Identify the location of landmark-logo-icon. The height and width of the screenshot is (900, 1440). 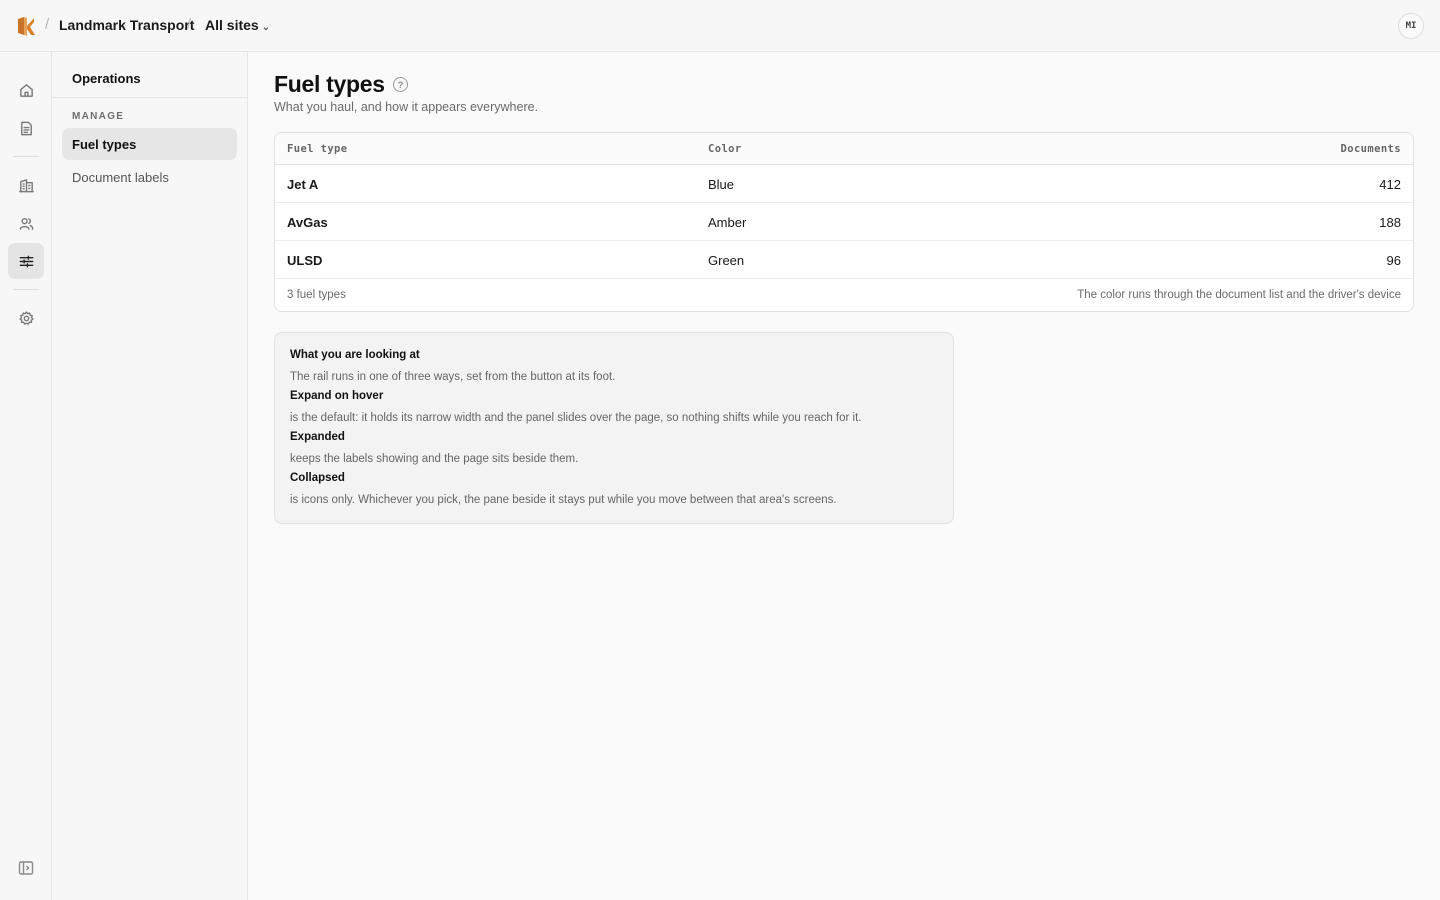
(26, 26).